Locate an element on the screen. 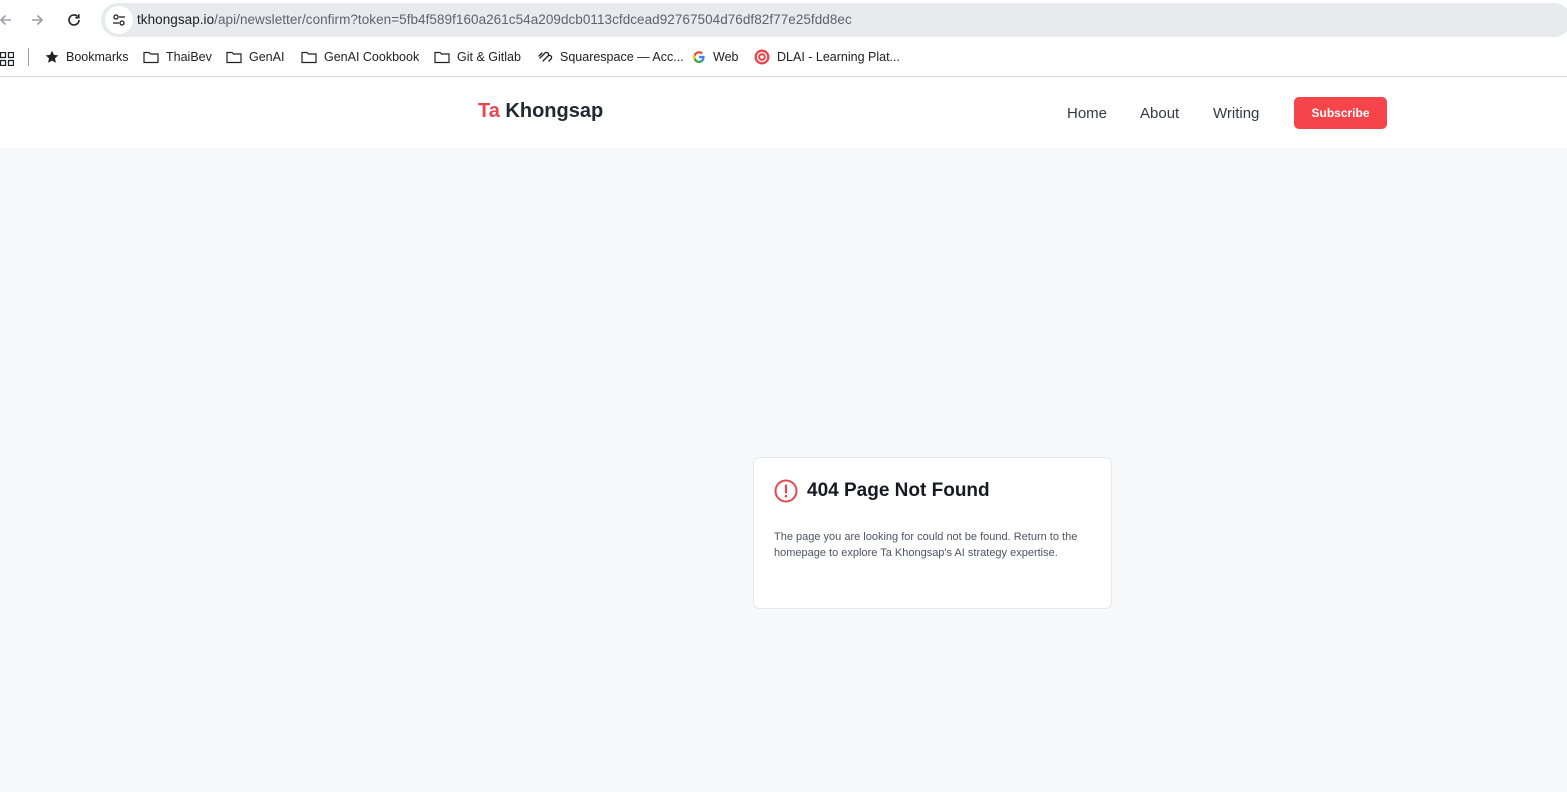 This screenshot has width=1567, height=792. back-button is located at coordinates (10, 20).